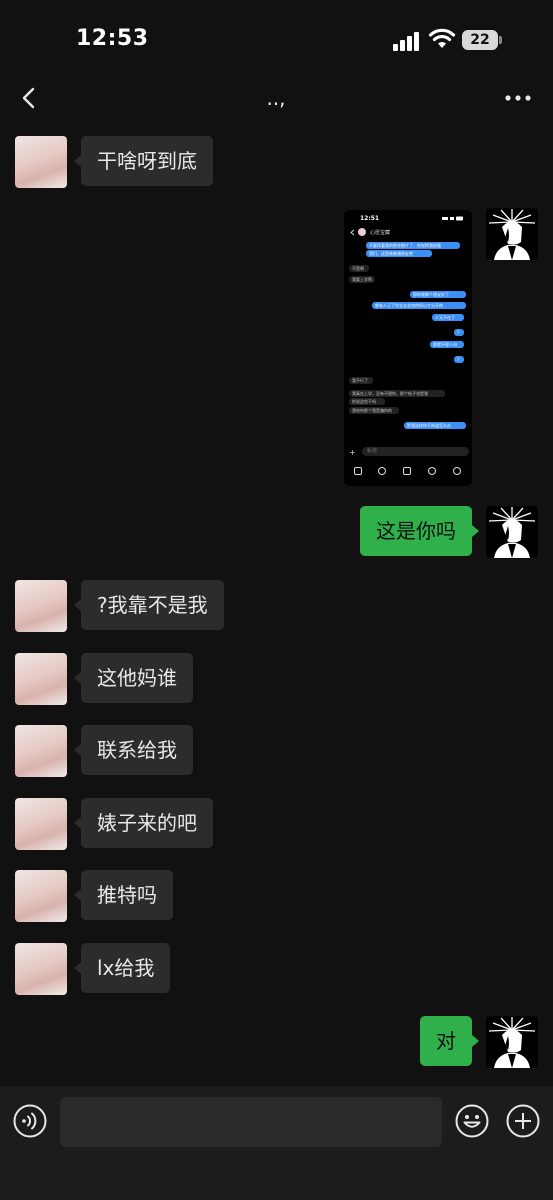  What do you see at coordinates (137, 750) in the screenshot?
I see `message-bubble: 联系给我` at bounding box center [137, 750].